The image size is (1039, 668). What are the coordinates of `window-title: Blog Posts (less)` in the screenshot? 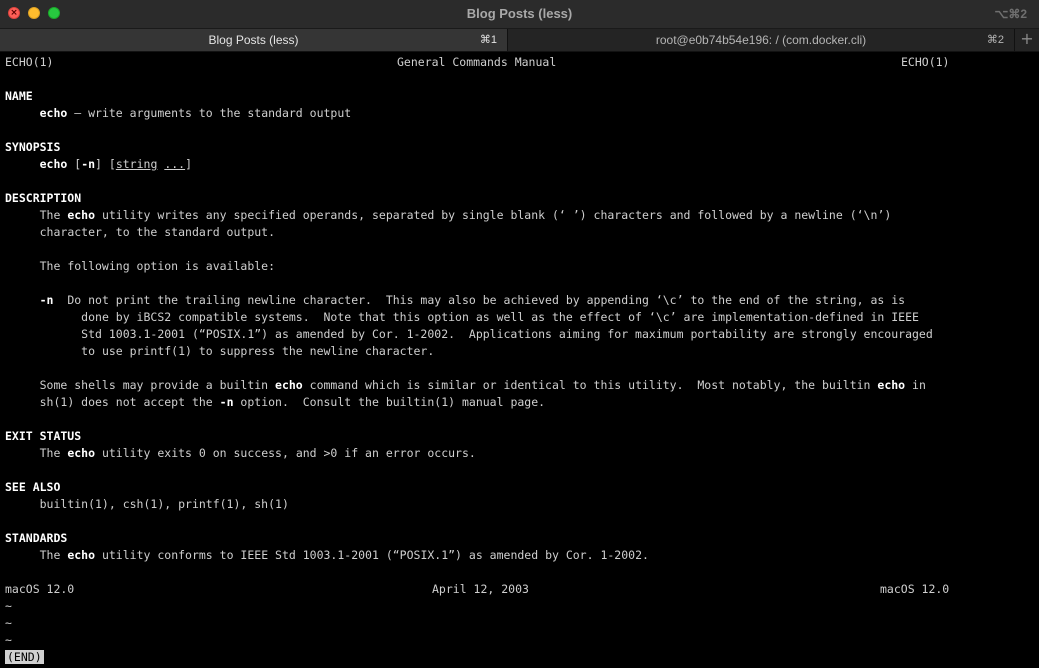 It's located at (519, 13).